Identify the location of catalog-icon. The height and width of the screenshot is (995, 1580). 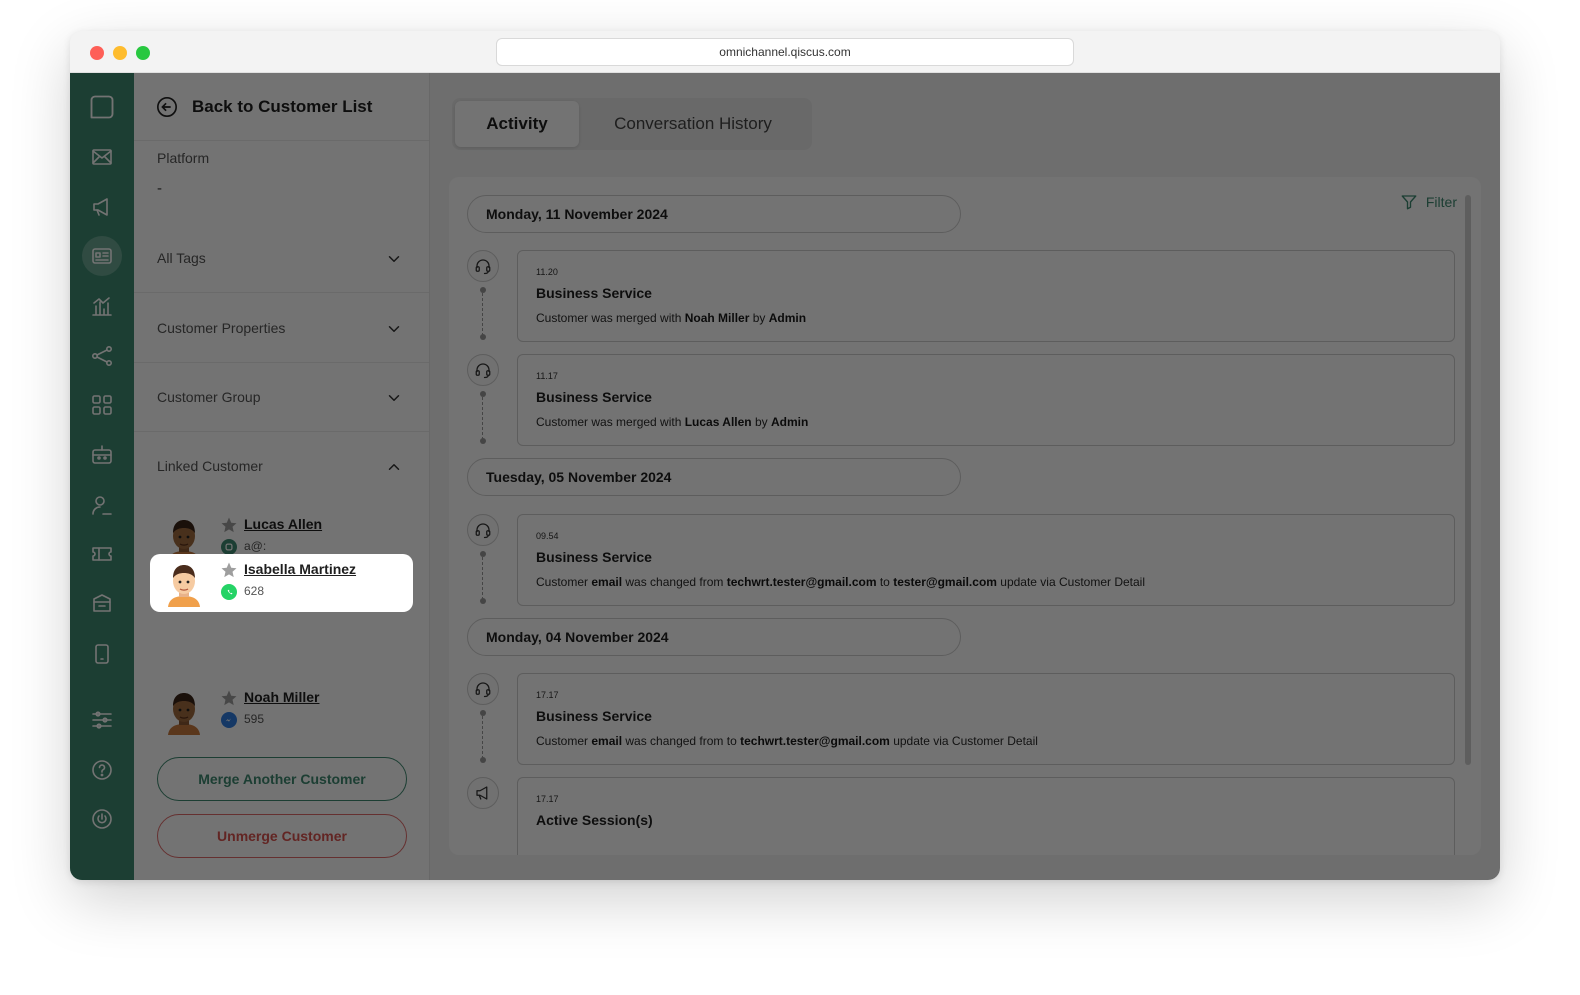
(102, 604).